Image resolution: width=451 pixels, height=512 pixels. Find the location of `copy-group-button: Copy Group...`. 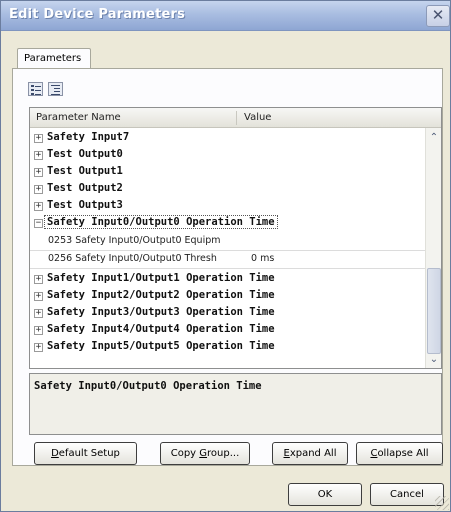

copy-group-button: Copy Group... is located at coordinates (205, 453).